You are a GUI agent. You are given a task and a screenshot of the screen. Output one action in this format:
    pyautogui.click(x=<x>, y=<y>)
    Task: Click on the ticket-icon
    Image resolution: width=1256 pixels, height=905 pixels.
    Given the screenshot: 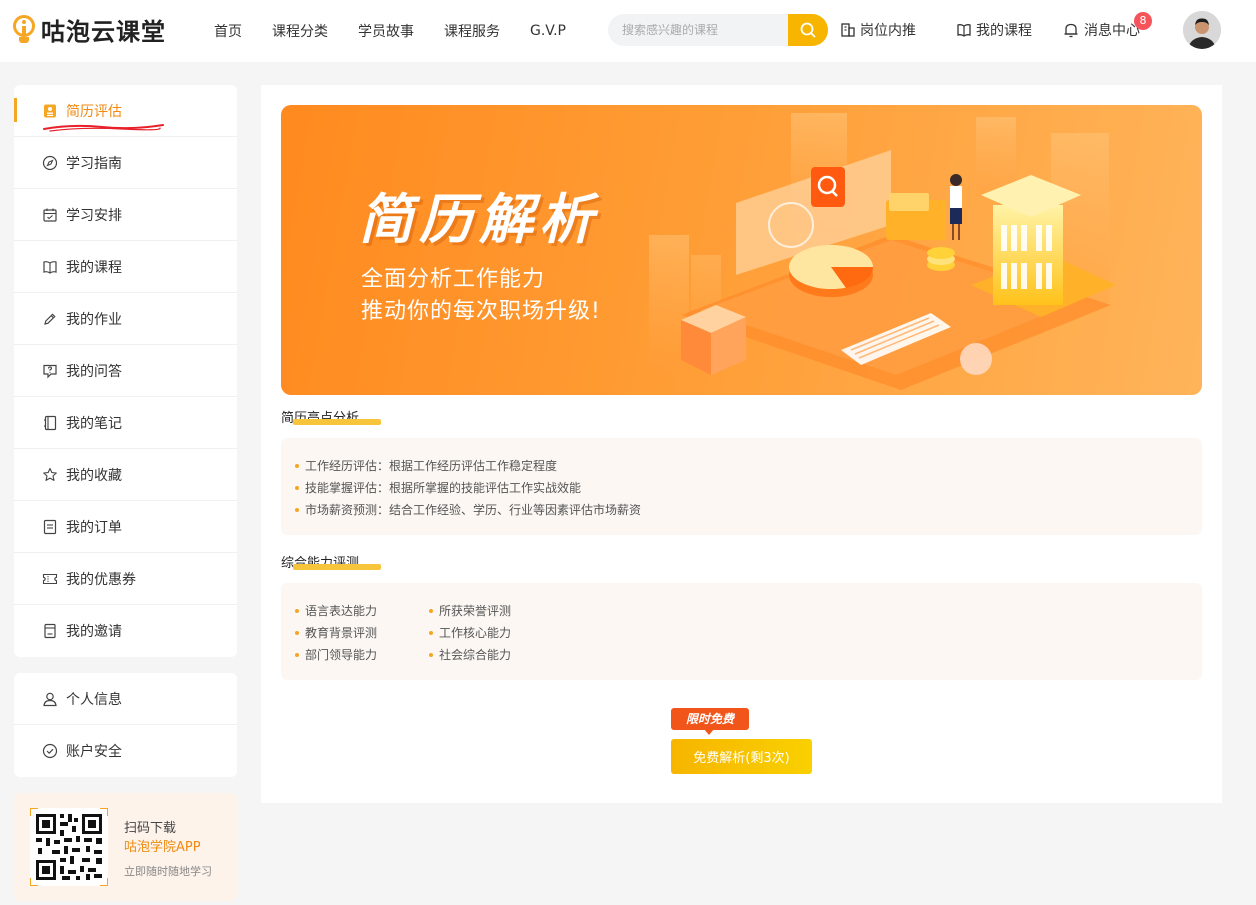 What is the action you would take?
    pyautogui.click(x=50, y=578)
    